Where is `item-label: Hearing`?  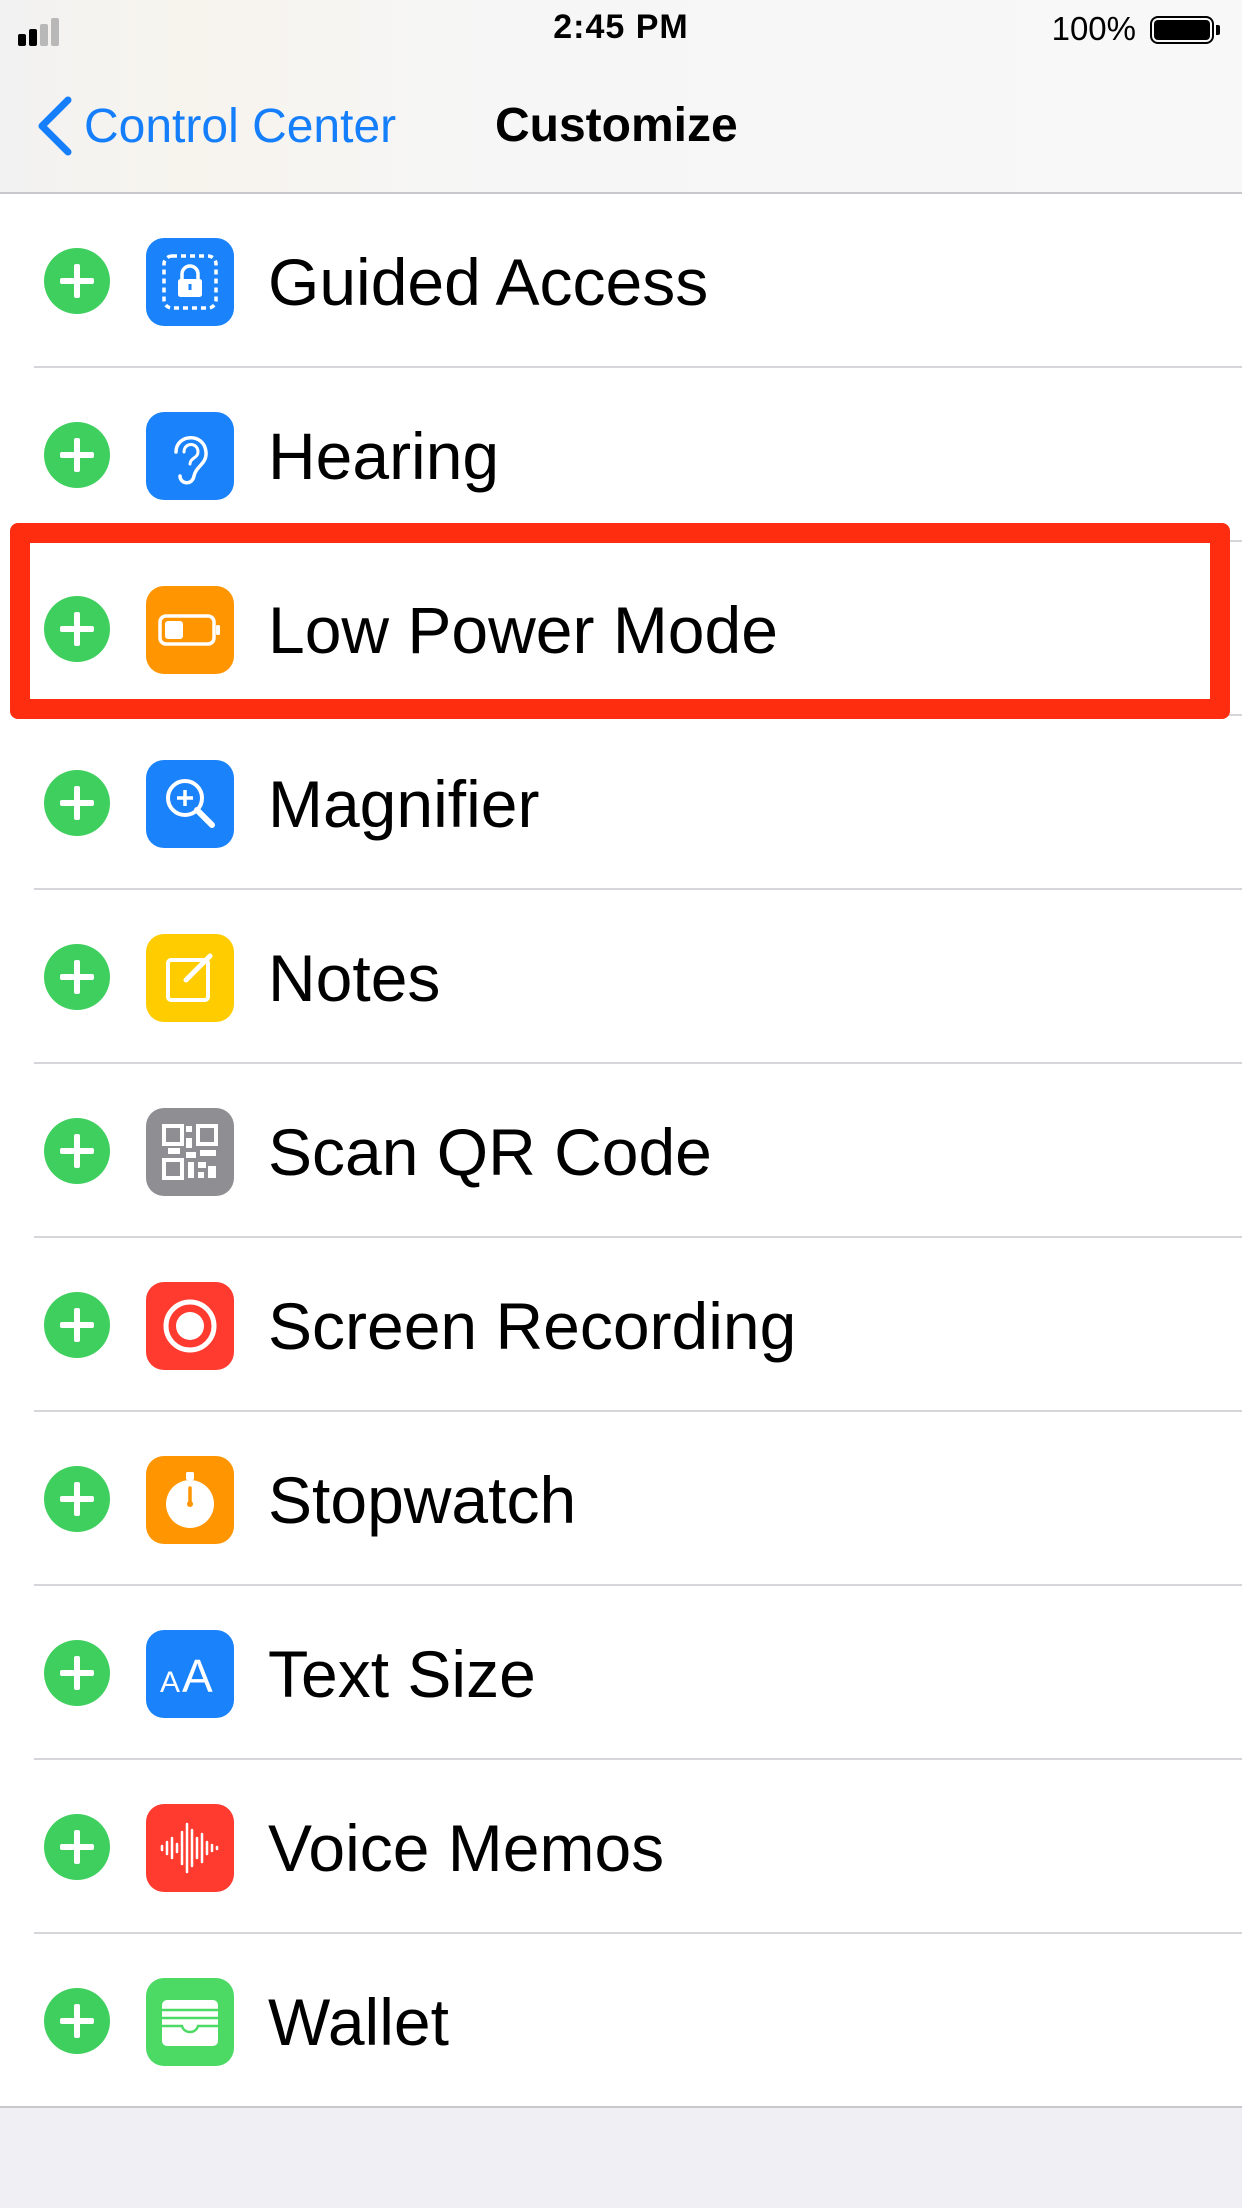
item-label: Hearing is located at coordinates (384, 456).